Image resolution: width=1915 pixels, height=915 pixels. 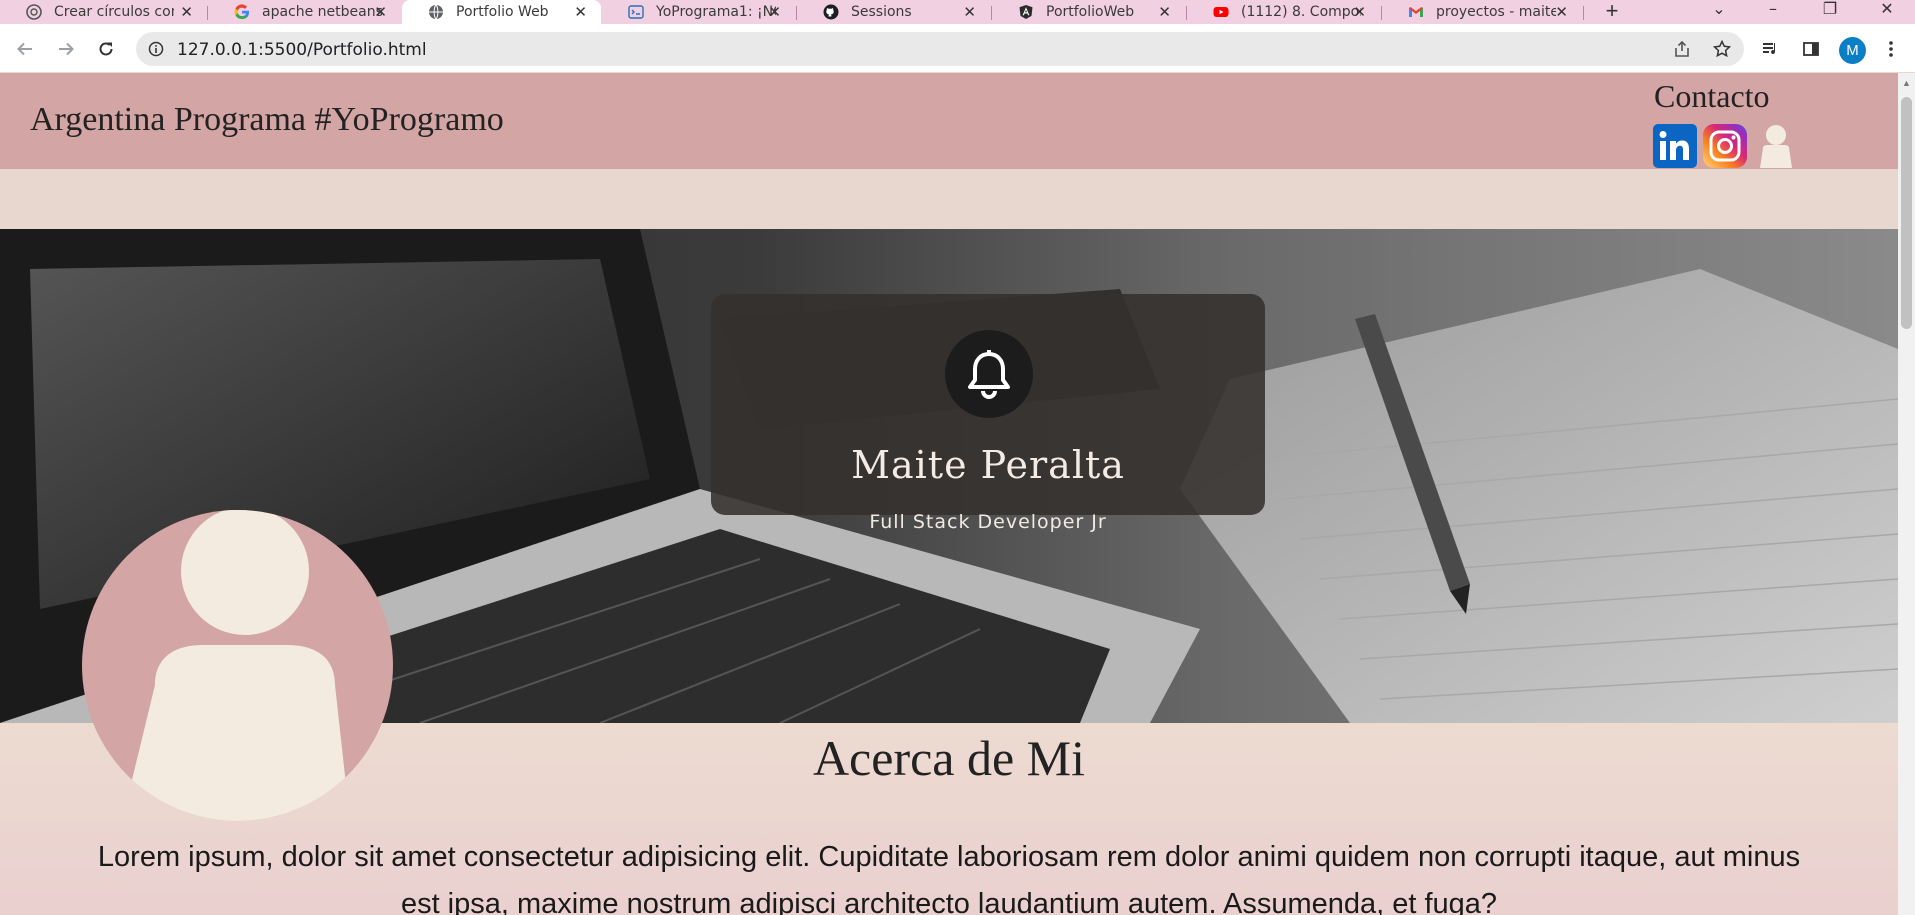 What do you see at coordinates (1496, 12) in the screenshot?
I see `tab-title: proyectos - maite` at bounding box center [1496, 12].